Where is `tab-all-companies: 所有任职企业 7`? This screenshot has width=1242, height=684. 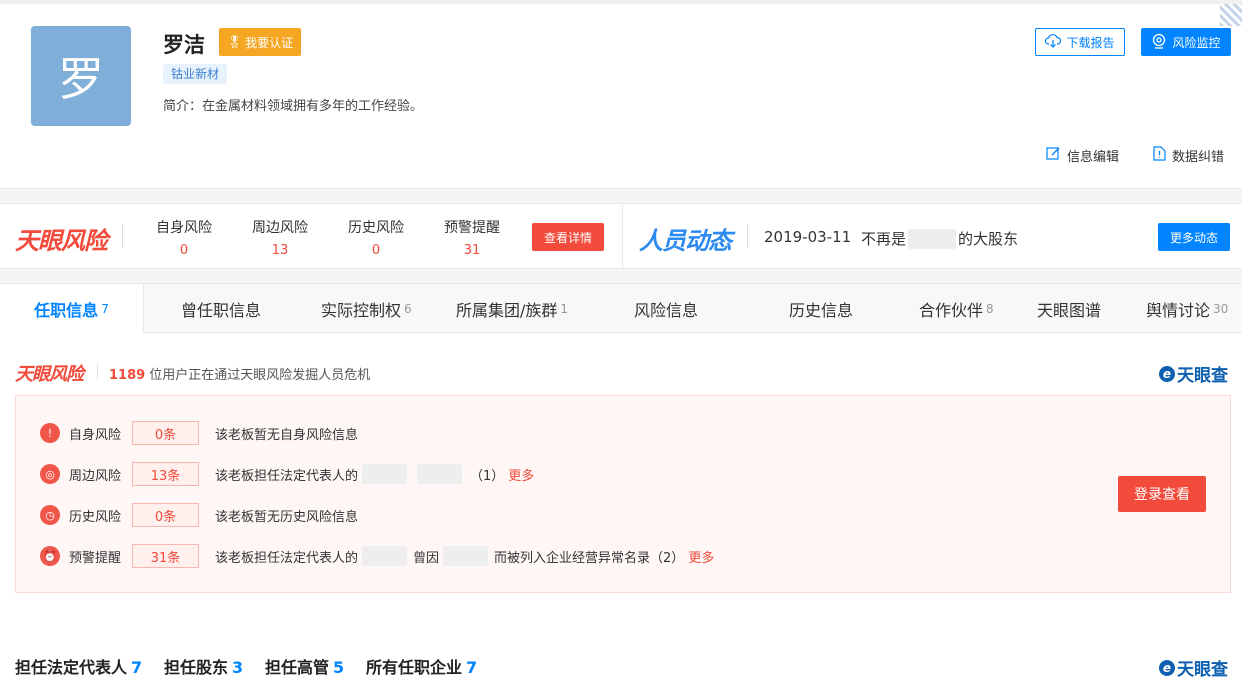
tab-all-companies: 所有任职企业 7 is located at coordinates (421, 666).